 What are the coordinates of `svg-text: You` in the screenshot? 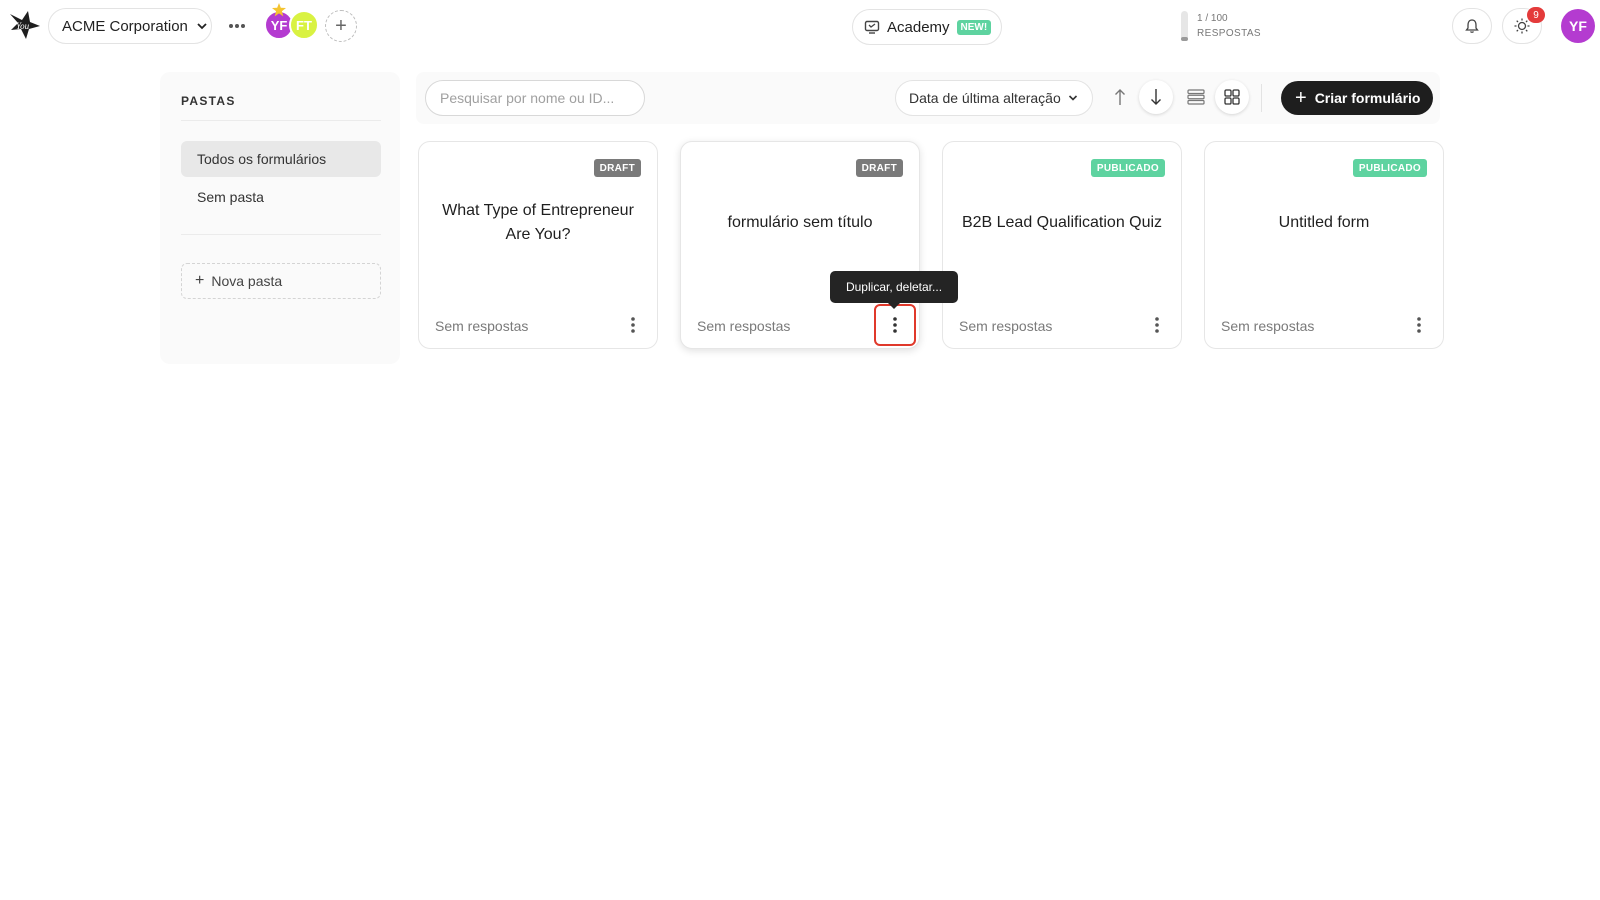 It's located at (23, 26).